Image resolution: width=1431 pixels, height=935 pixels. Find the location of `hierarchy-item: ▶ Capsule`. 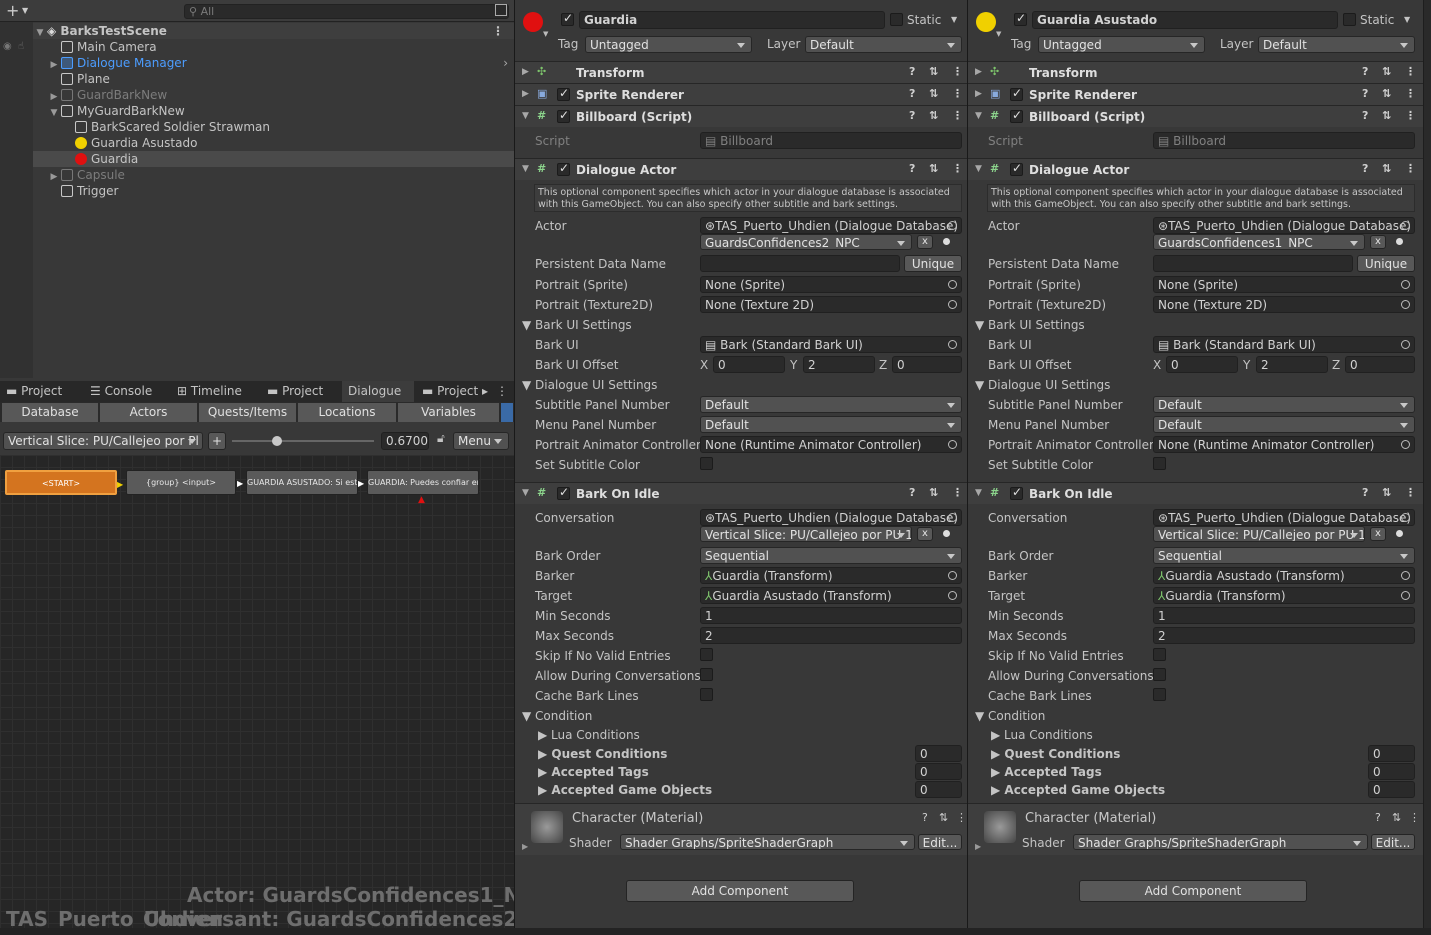

hierarchy-item: ▶ Capsule is located at coordinates (273, 175).